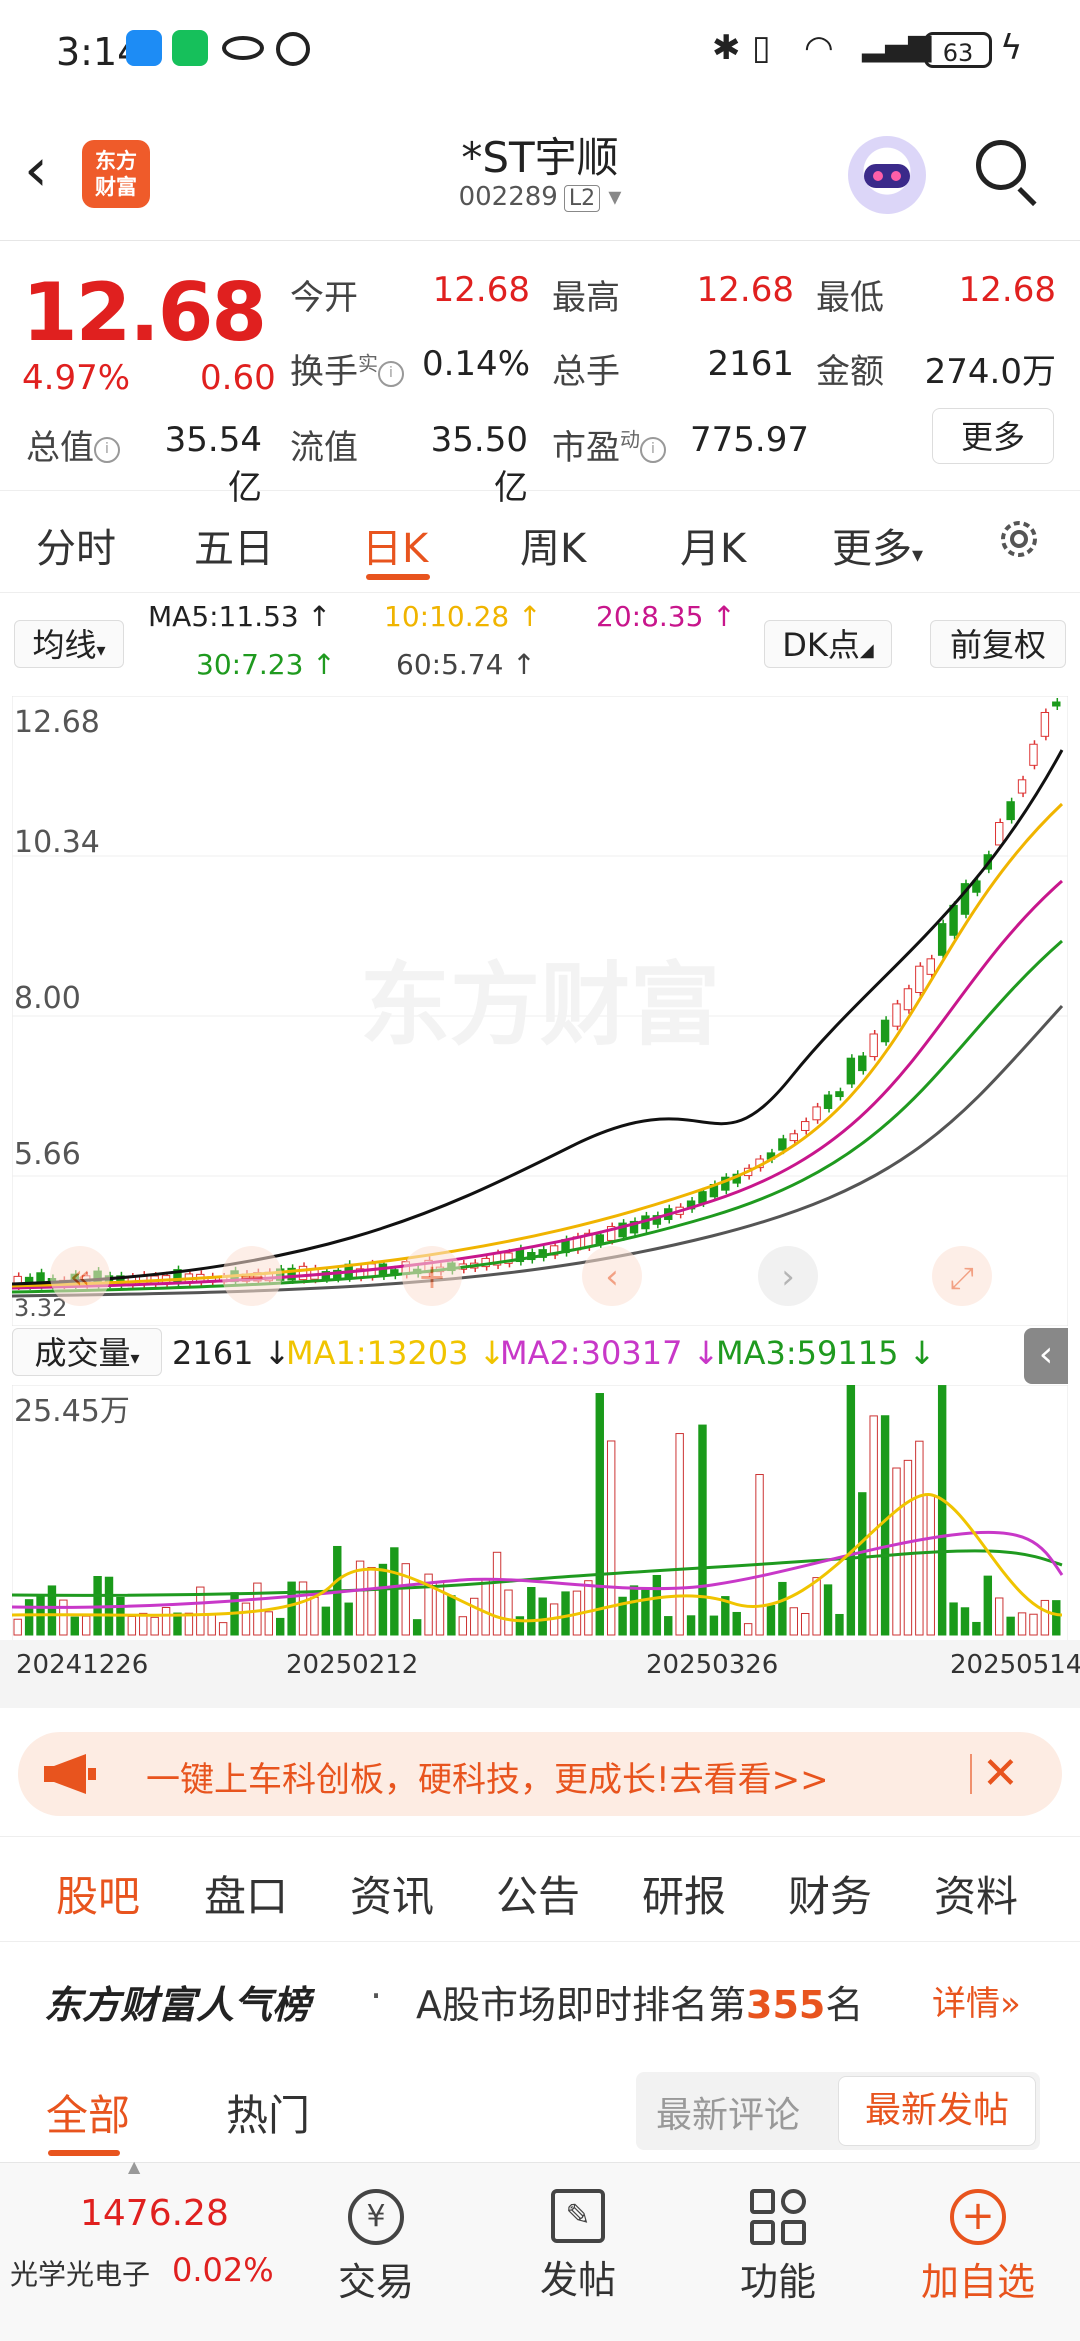 This screenshot has height=2341, width=1080. What do you see at coordinates (578, 2246) in the screenshot?
I see `nav-post: ✎ 发帖` at bounding box center [578, 2246].